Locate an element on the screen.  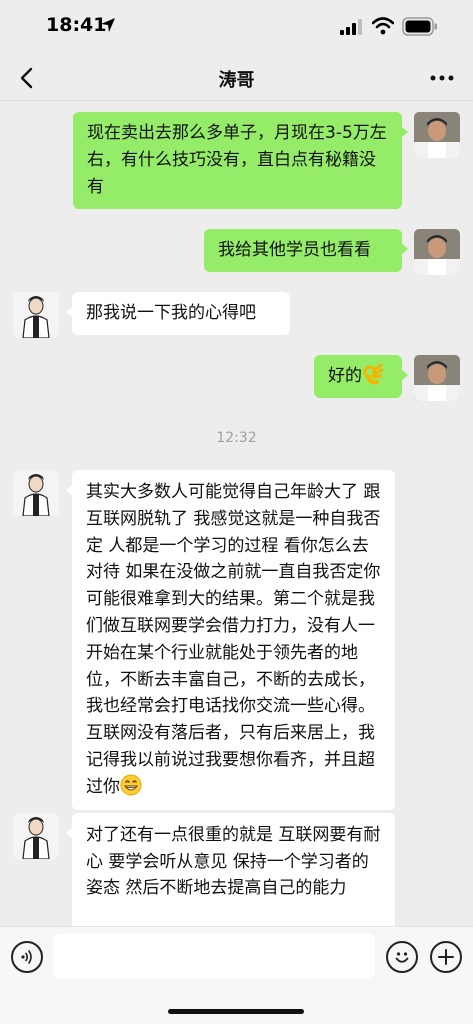
message-bubble-received: 那我说一下我的心得吧 is located at coordinates (178, 313).